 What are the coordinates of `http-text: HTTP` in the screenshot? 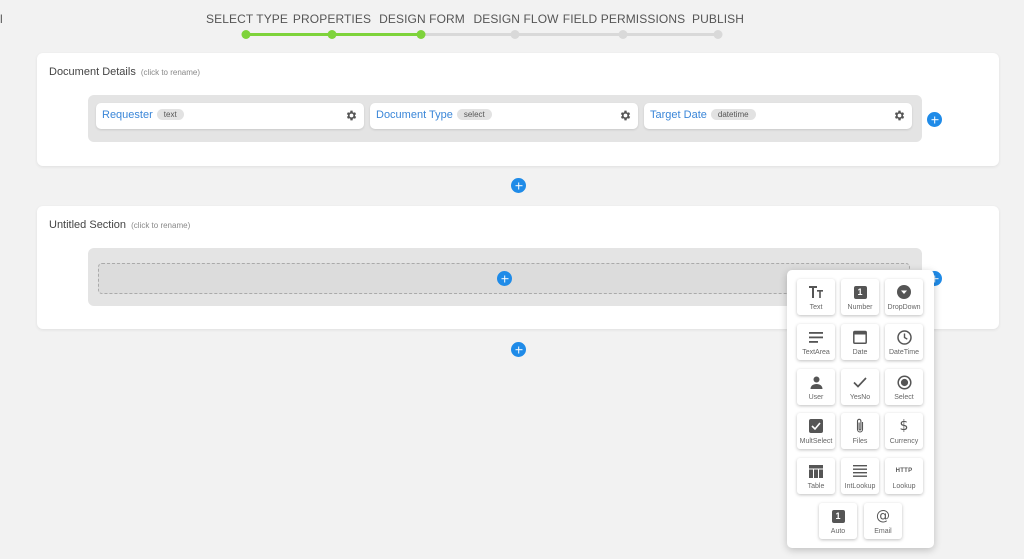 It's located at (904, 471).